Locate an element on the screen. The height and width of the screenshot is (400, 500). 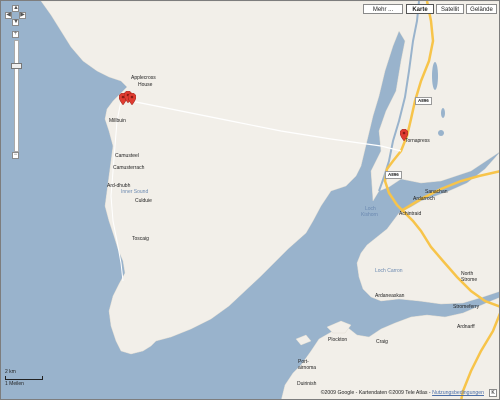
place-label: Toscaig is located at coordinates (140, 239).